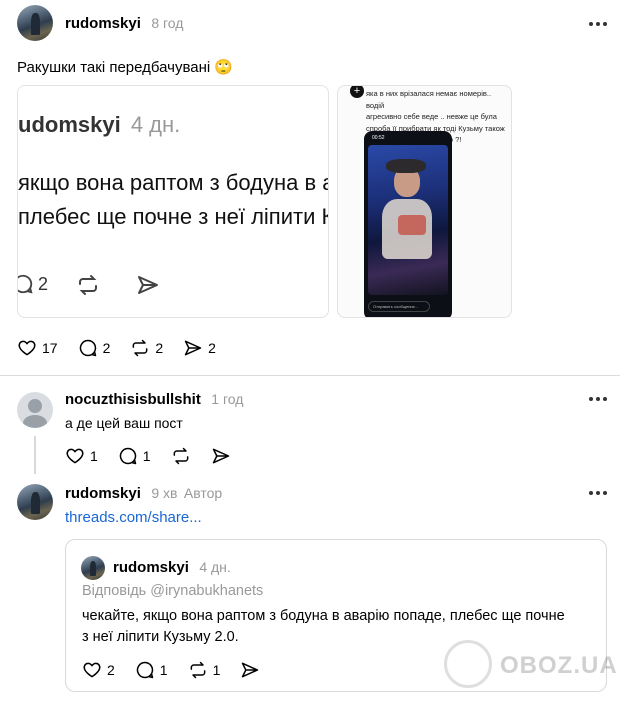  I want to click on screenshot-repost-icon, so click(88, 287).